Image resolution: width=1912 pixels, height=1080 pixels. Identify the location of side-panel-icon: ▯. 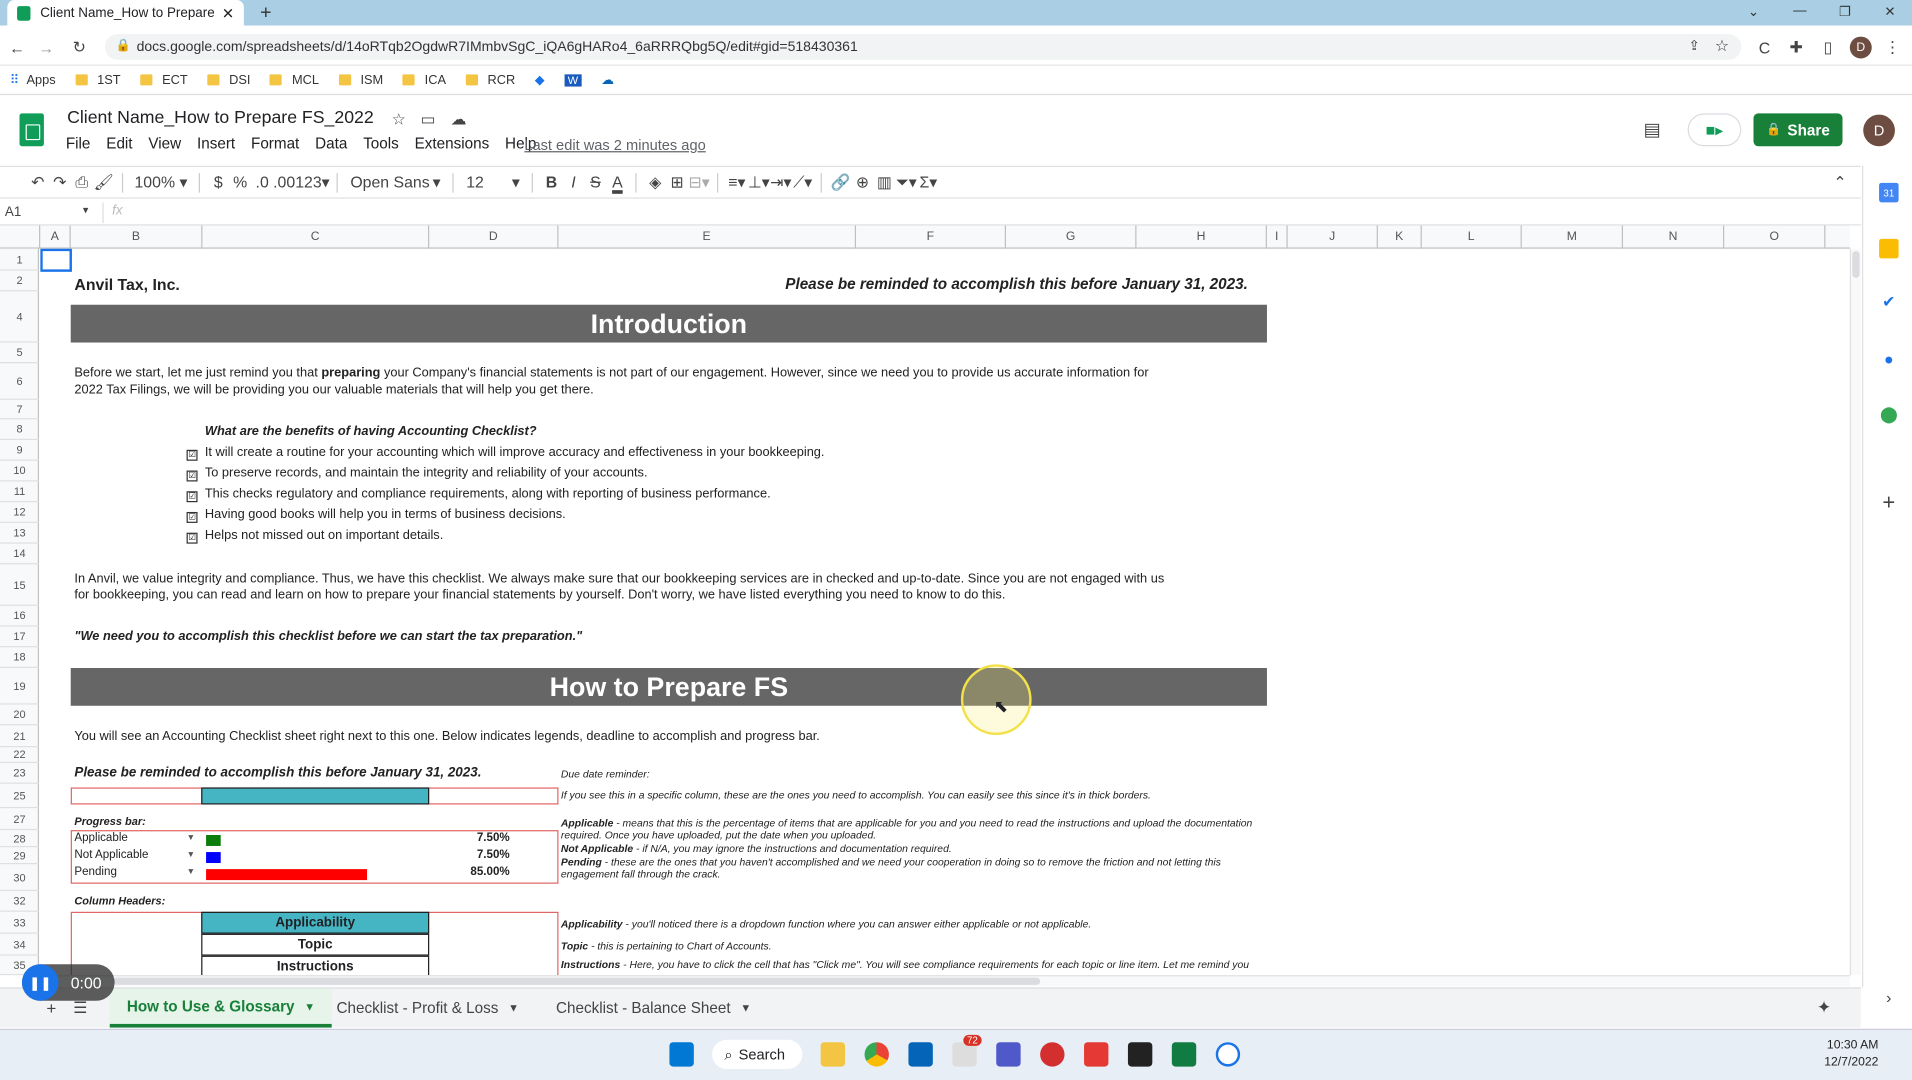
(1828, 47).